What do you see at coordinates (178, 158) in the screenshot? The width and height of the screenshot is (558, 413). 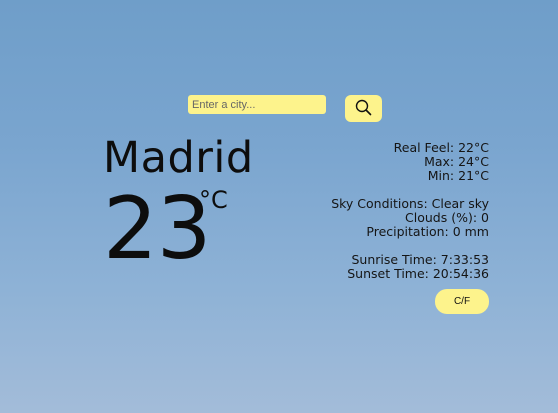 I see `city-name: Madrid` at bounding box center [178, 158].